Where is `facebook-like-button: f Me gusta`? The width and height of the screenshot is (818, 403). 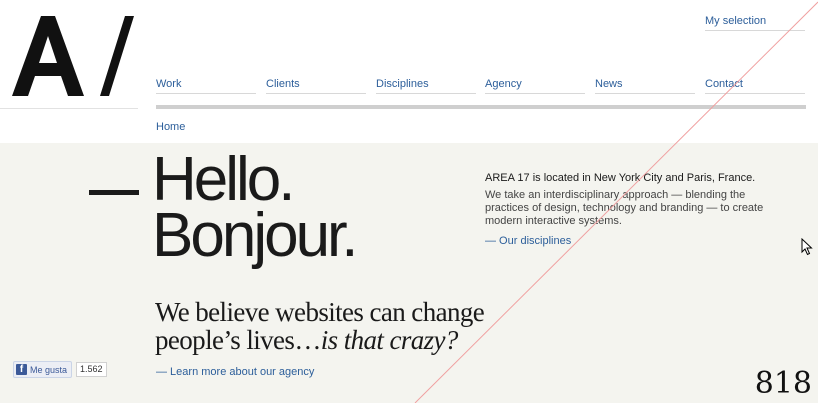 facebook-like-button: f Me gusta is located at coordinates (43, 369).